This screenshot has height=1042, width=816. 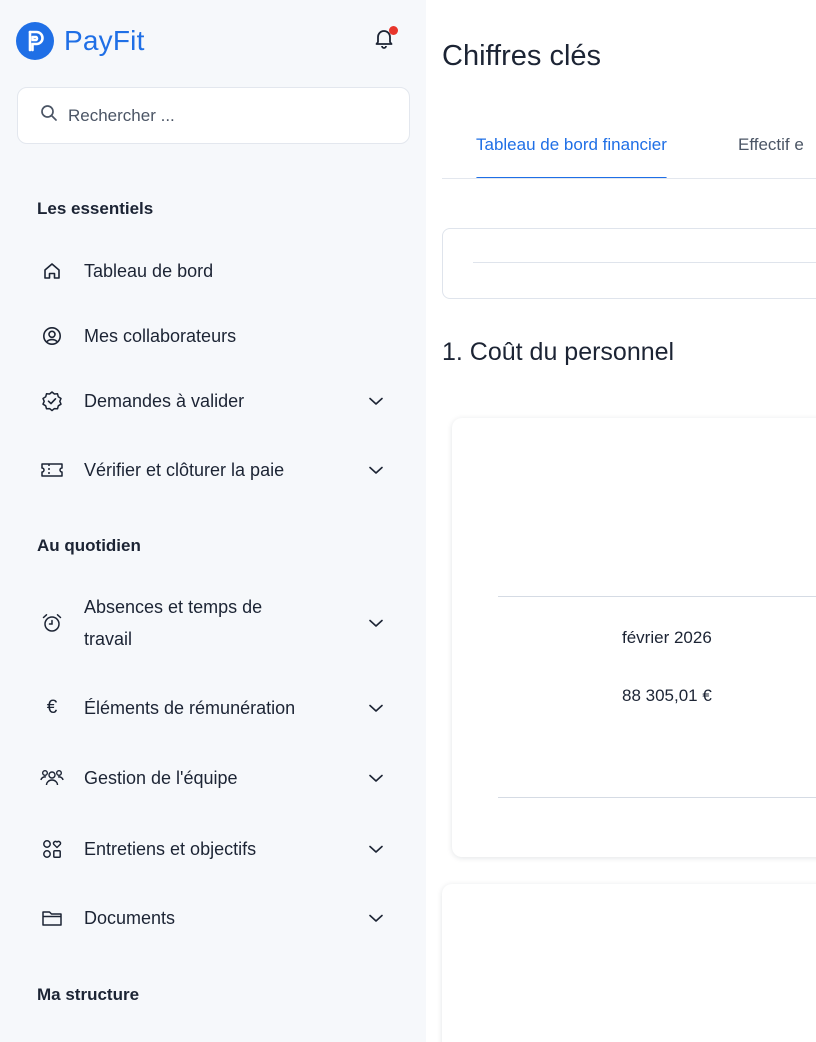 What do you see at coordinates (108, 639) in the screenshot?
I see `sidebar-item-label-line2: travail` at bounding box center [108, 639].